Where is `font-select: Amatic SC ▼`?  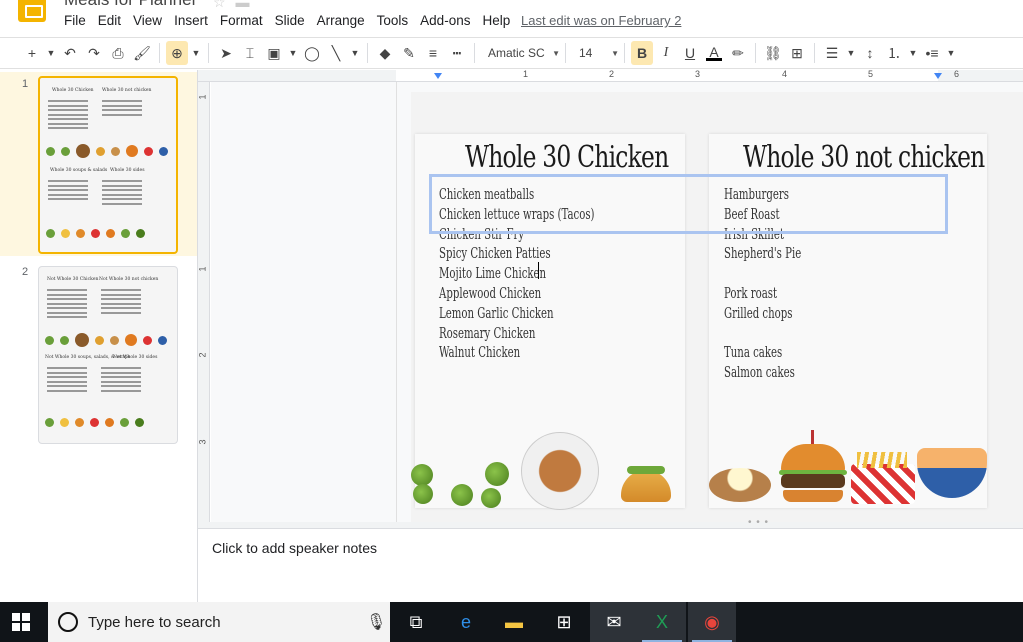 font-select: Amatic SC ▼ is located at coordinates (520, 53).